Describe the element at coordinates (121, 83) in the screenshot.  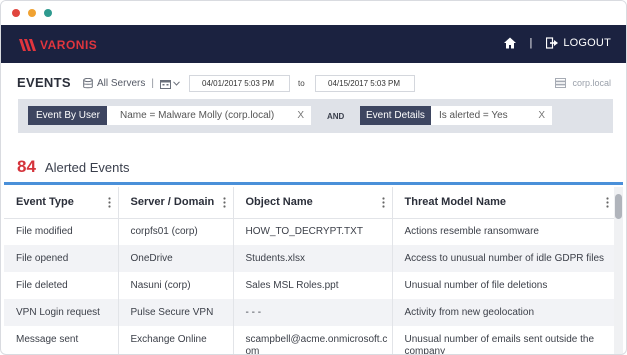
I see `servers-label: All Servers` at that location.